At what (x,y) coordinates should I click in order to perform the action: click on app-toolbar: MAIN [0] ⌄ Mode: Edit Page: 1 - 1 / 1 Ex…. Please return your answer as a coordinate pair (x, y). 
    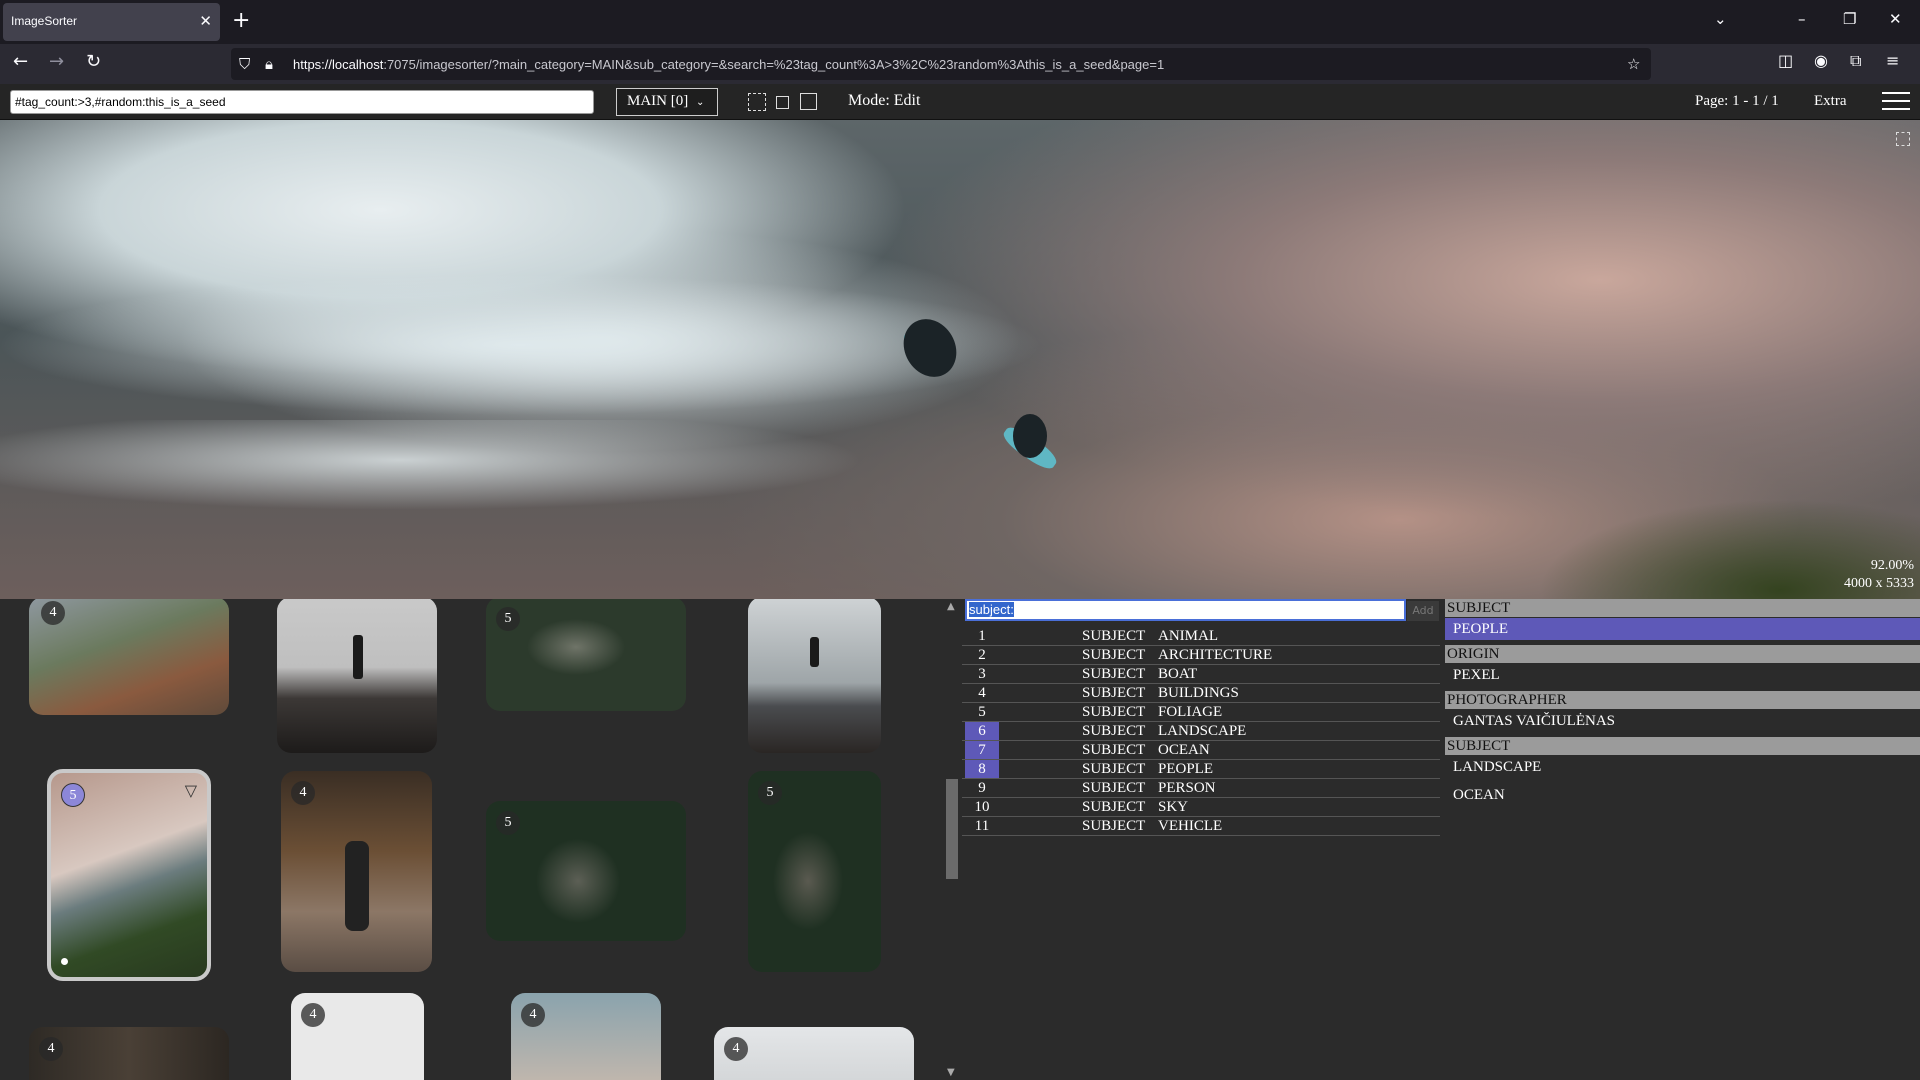
    Looking at the image, I should click on (960, 102).